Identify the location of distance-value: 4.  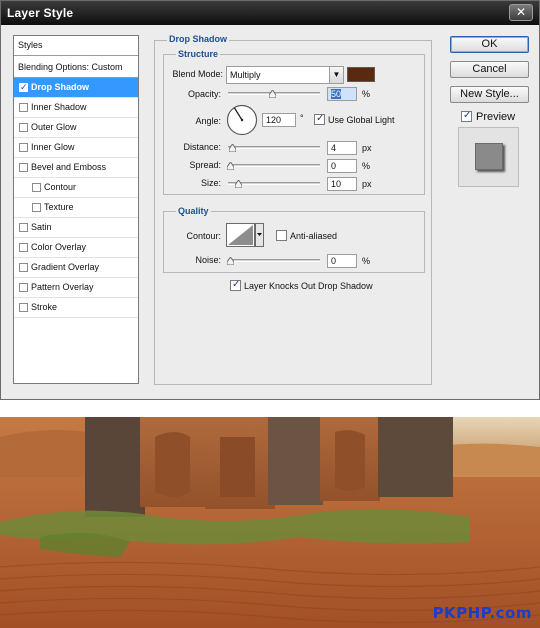
(334, 148).